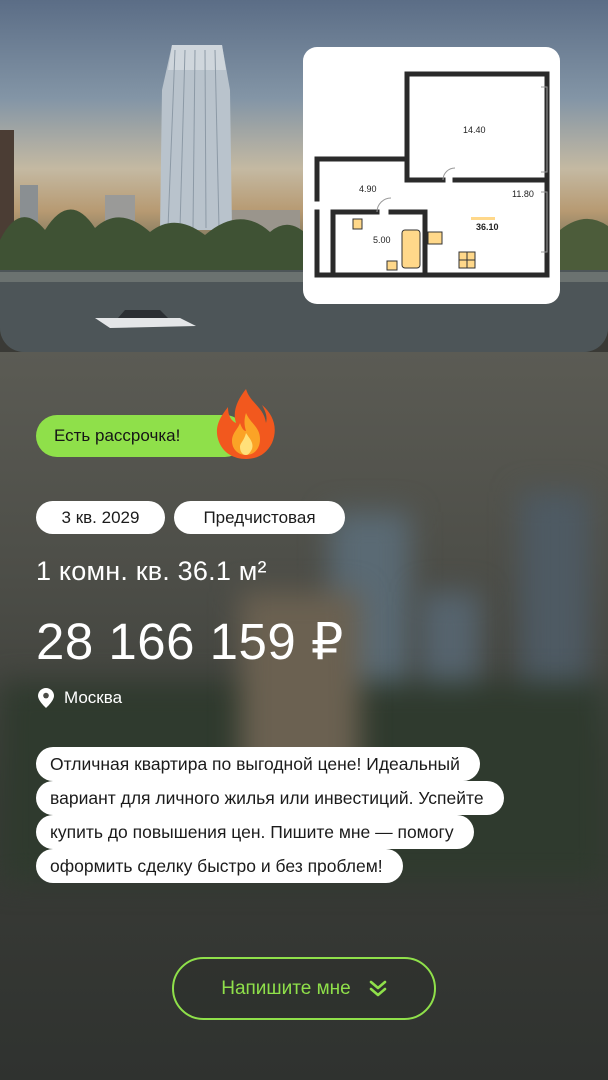 The width and height of the screenshot is (608, 1080). I want to click on installment-label: Есть рассрочка!, so click(117, 435).